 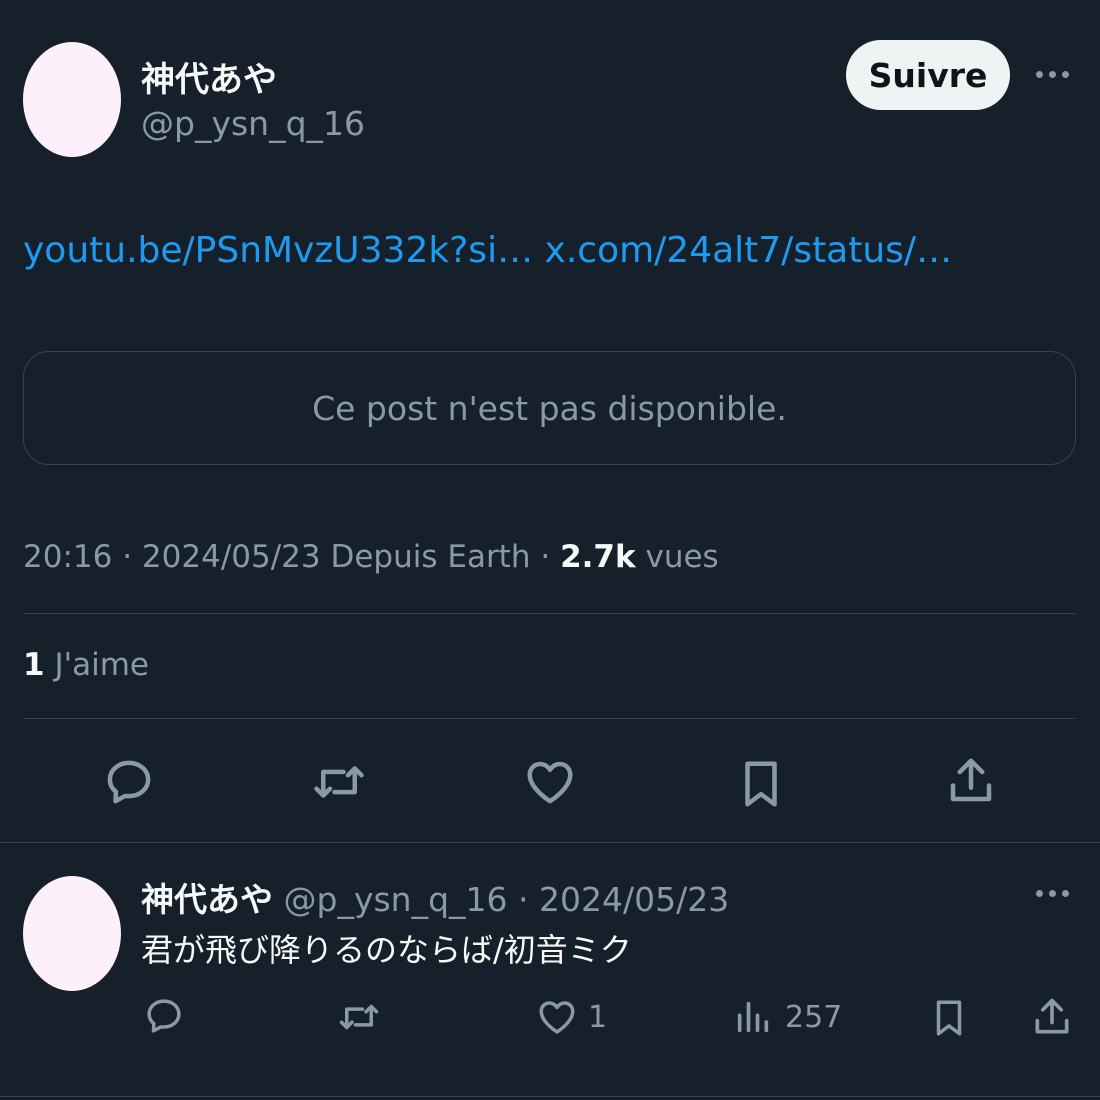 I want to click on bar-chart-icon, so click(x=753, y=1017).